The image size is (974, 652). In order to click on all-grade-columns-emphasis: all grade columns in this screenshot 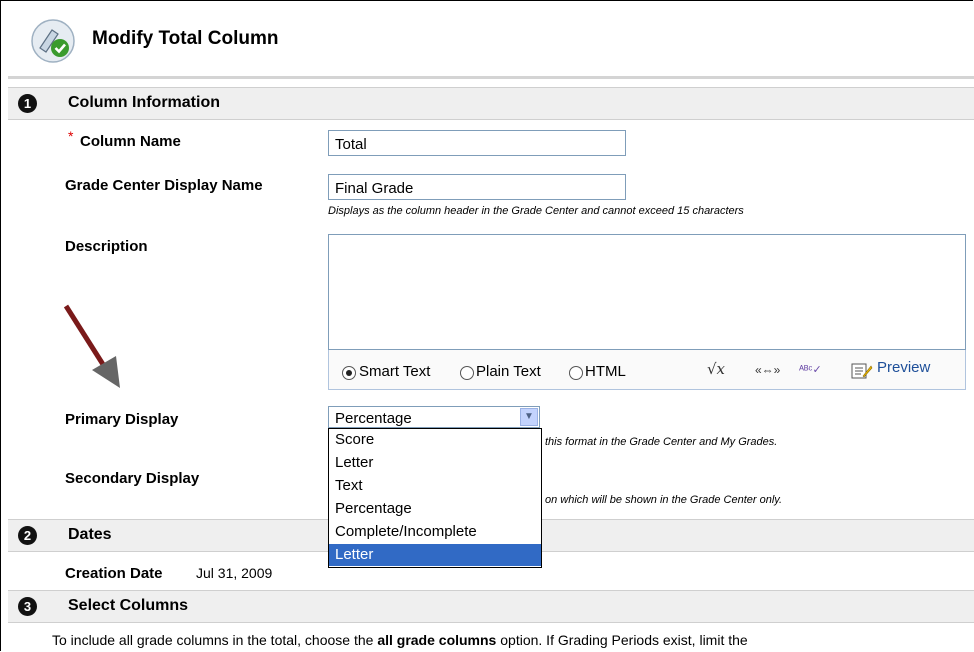, I will do `click(437, 640)`.